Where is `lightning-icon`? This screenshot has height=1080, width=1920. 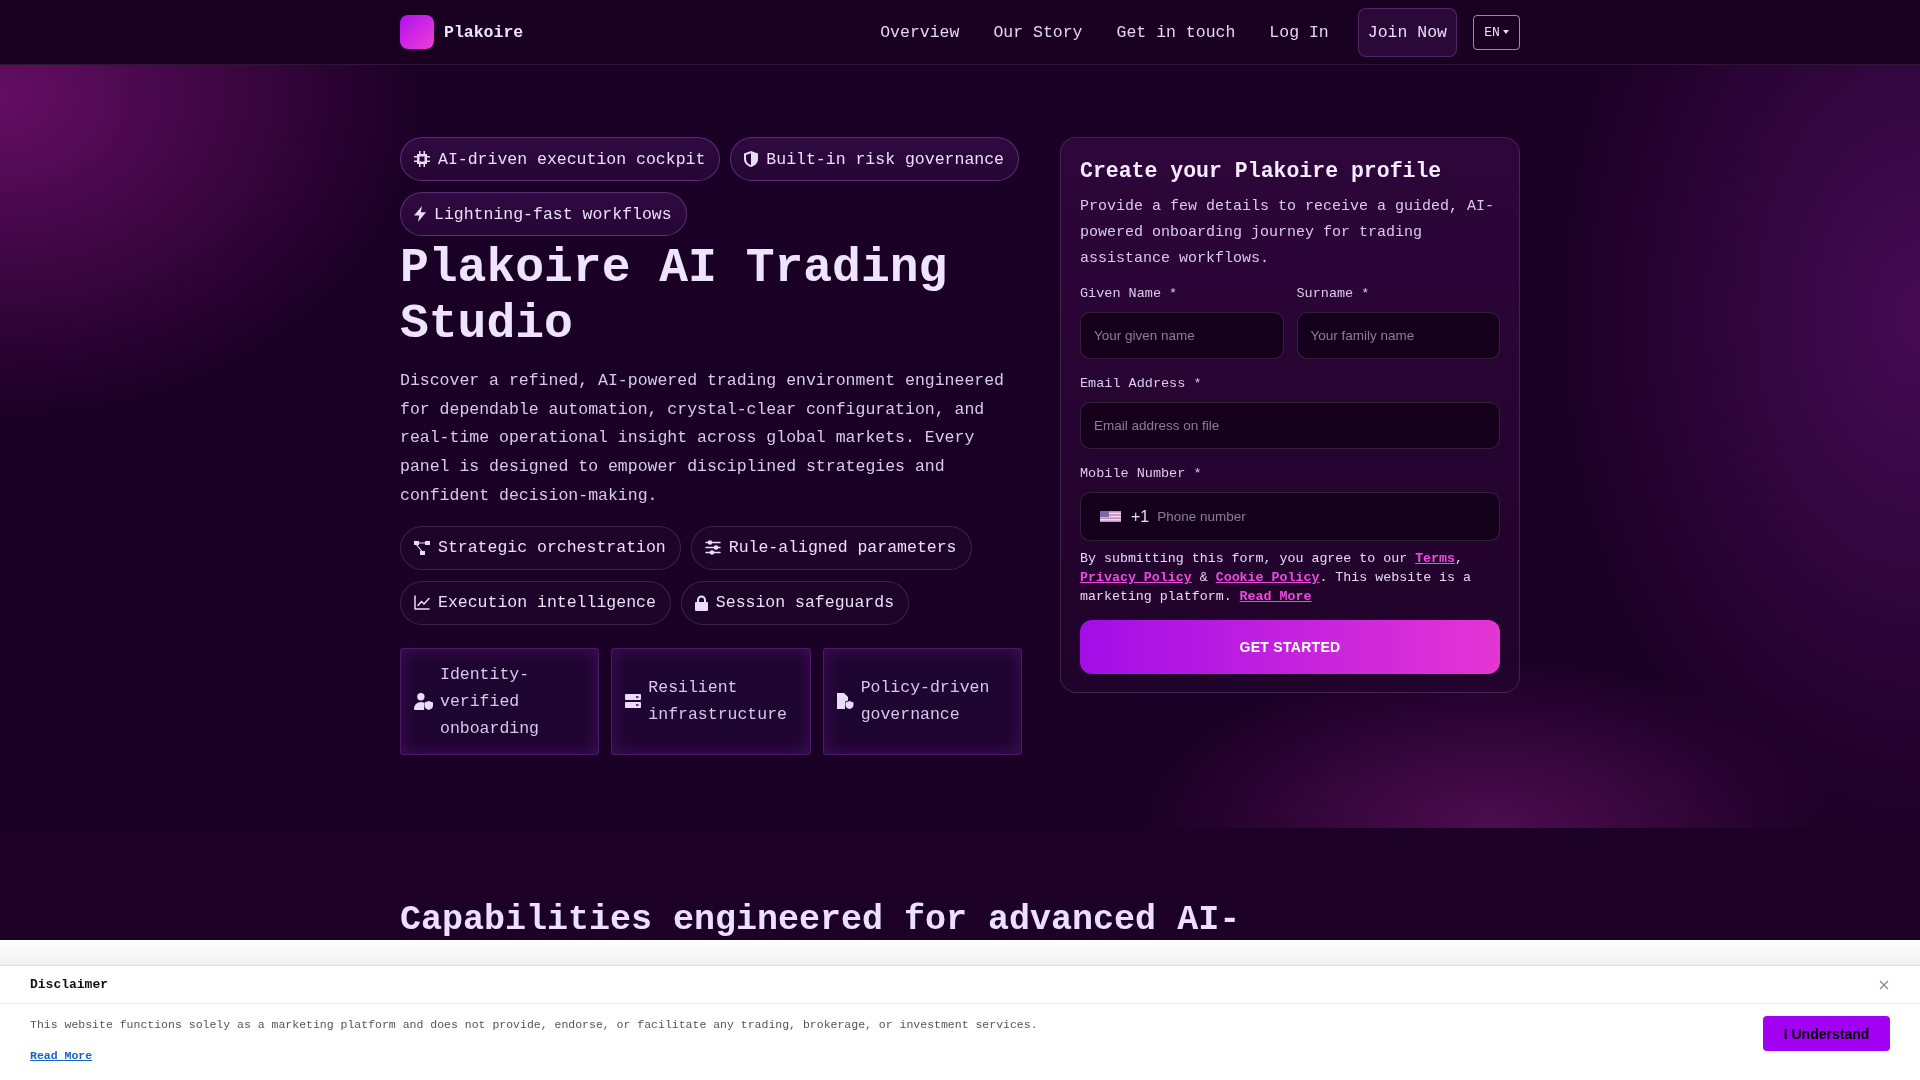
lightning-icon is located at coordinates (420, 214).